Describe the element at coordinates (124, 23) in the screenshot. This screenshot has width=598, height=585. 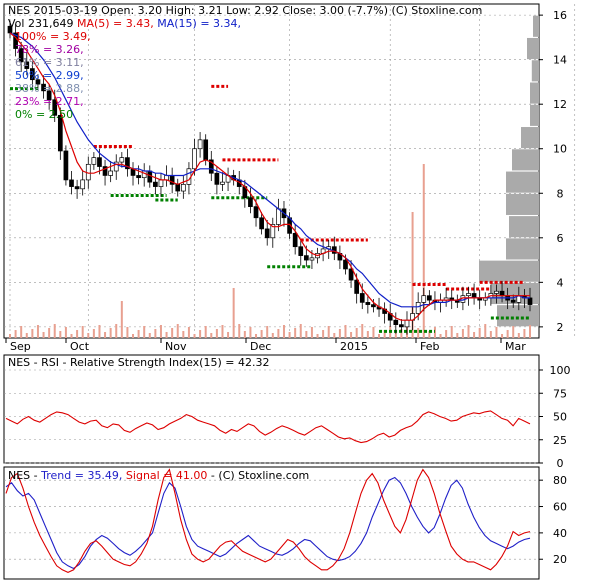
I see `svg-text:Vol 231,649 MA(5) = 3.43, MA(1: Vol 231,649 MA(5) = 3.43, MA(15) = 3.34,` at that location.